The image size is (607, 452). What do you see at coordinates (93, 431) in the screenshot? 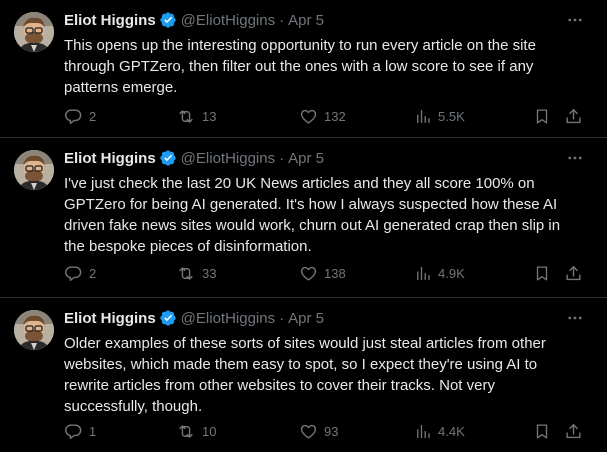
I see `reply-count: 1` at bounding box center [93, 431].